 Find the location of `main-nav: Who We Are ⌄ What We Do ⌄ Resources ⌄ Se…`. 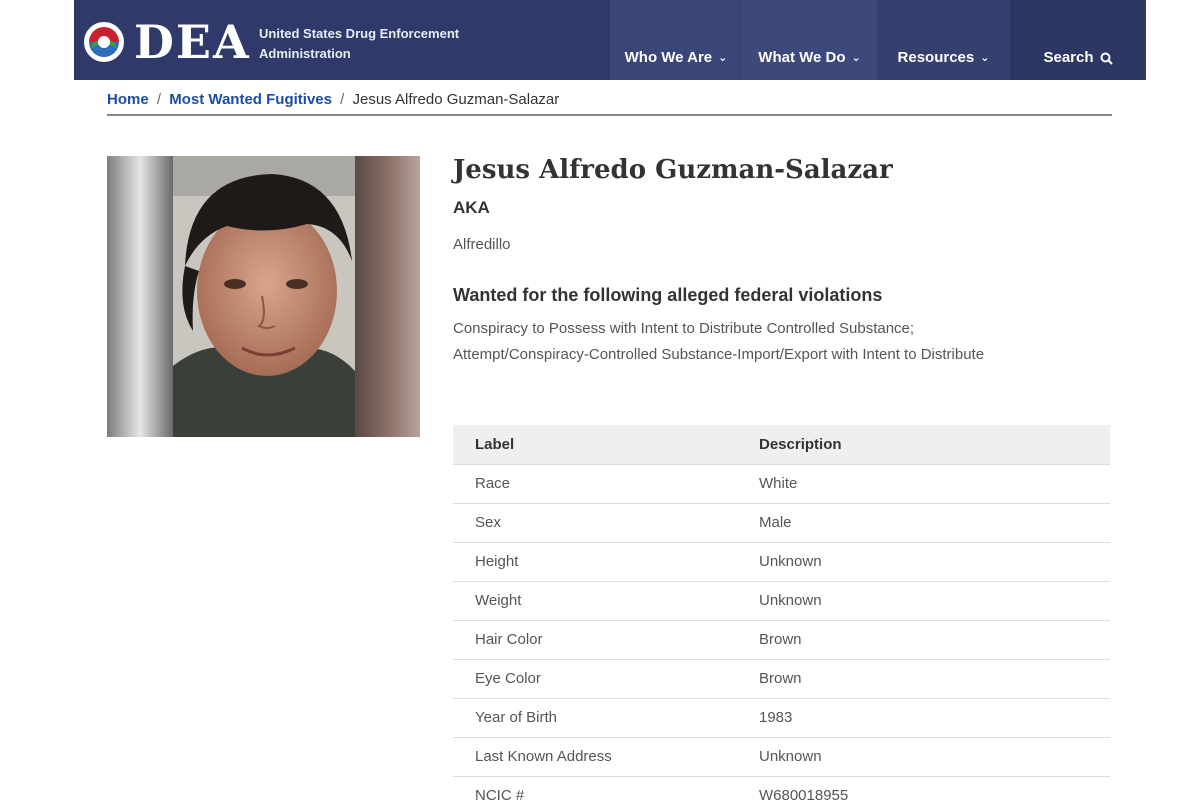

main-nav: Who We Are ⌄ What We Do ⌄ Resources ⌄ Se… is located at coordinates (878, 40).